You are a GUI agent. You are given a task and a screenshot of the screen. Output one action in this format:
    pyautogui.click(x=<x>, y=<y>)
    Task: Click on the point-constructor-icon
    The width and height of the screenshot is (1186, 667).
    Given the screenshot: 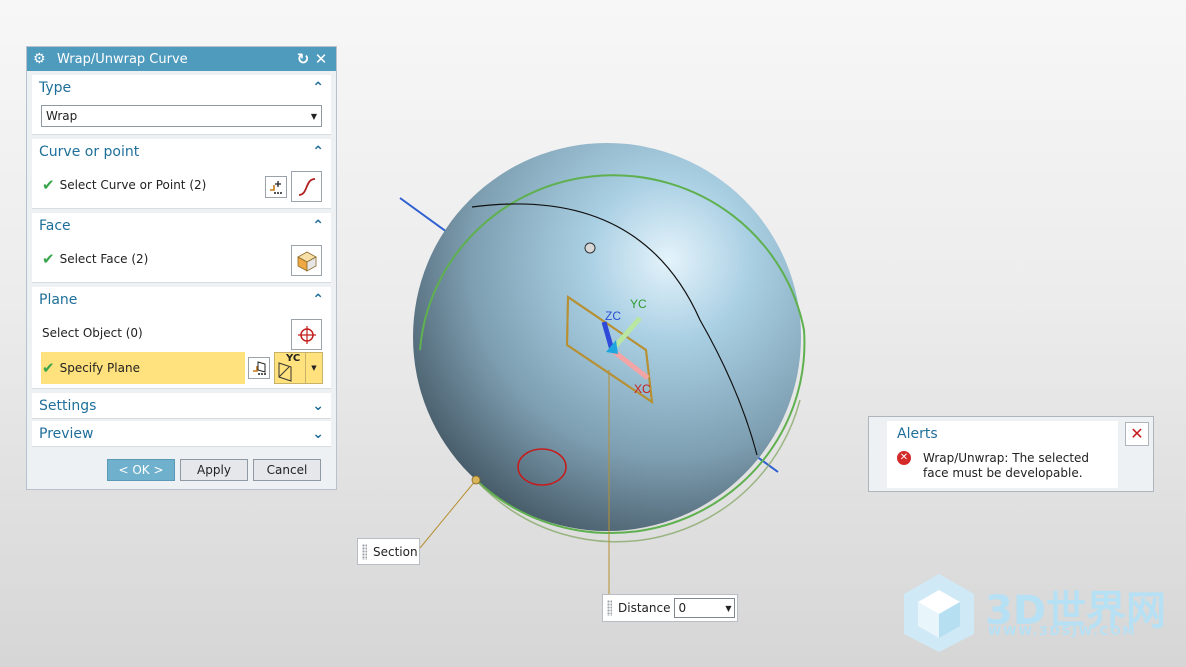 What is the action you would take?
    pyautogui.click(x=276, y=187)
    